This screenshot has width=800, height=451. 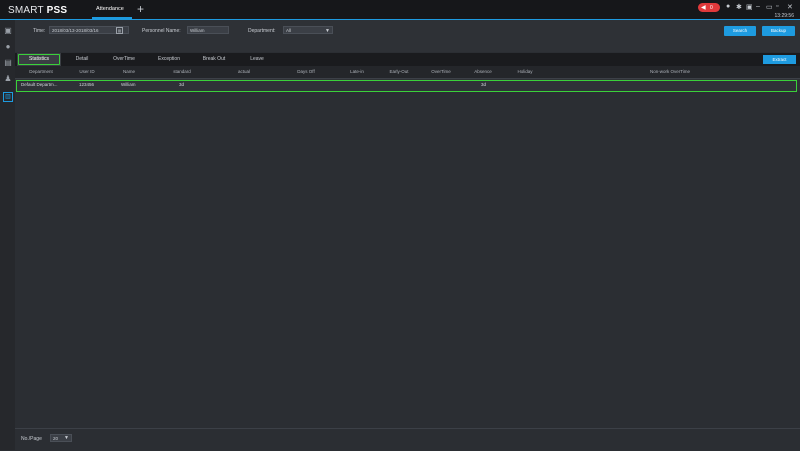 I want to click on user-config-icon: ♟, so click(x=8, y=79).